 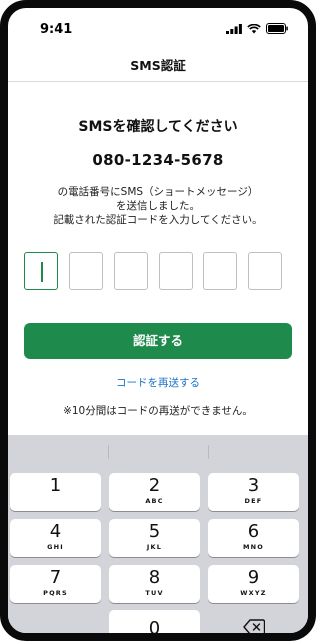 I want to click on key-number: 8, so click(x=154, y=577).